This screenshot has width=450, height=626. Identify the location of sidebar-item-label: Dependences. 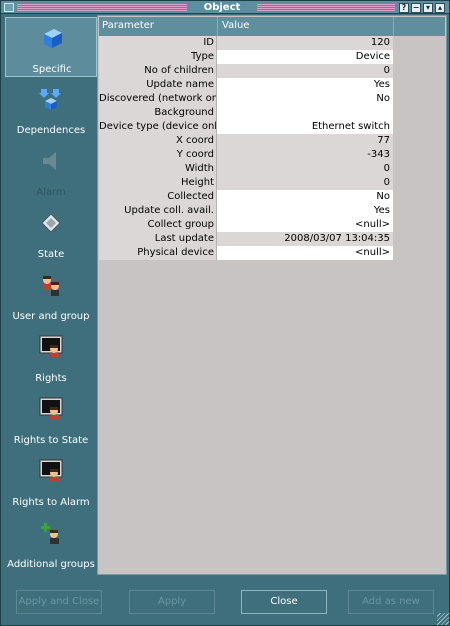
(51, 130).